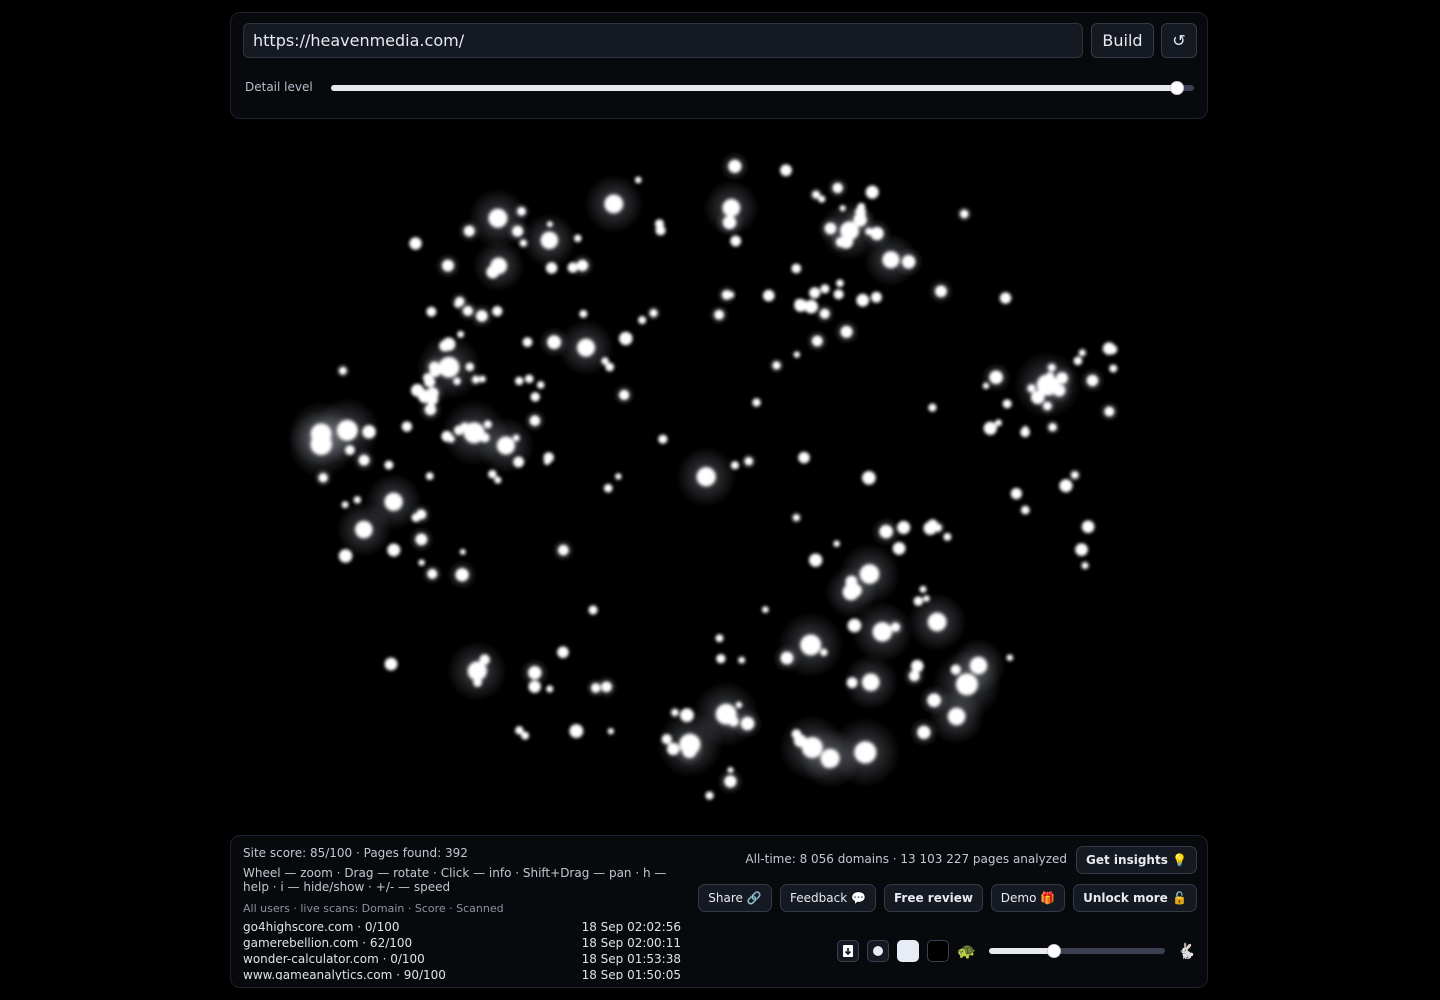 The image size is (1440, 1000). I want to click on get-insights-button: Get insights 💡, so click(1136, 860).